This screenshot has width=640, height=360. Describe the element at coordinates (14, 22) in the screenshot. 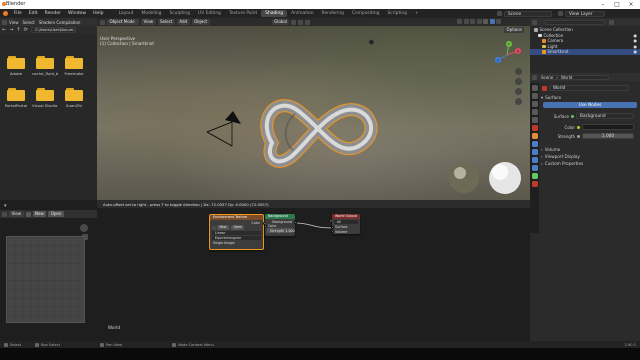

I see `file-browser-menu-view: View` at that location.